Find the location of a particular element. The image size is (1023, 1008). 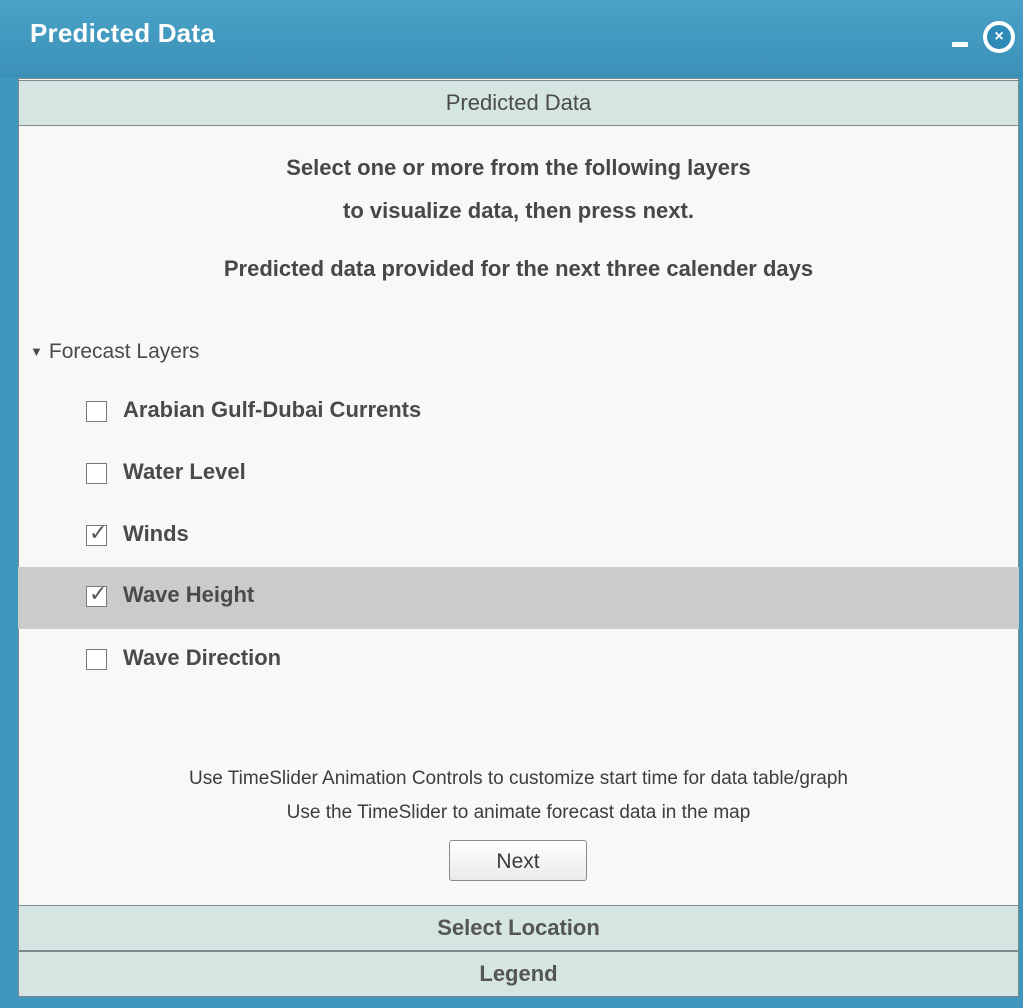

checkbox-water-level is located at coordinates (96, 473).